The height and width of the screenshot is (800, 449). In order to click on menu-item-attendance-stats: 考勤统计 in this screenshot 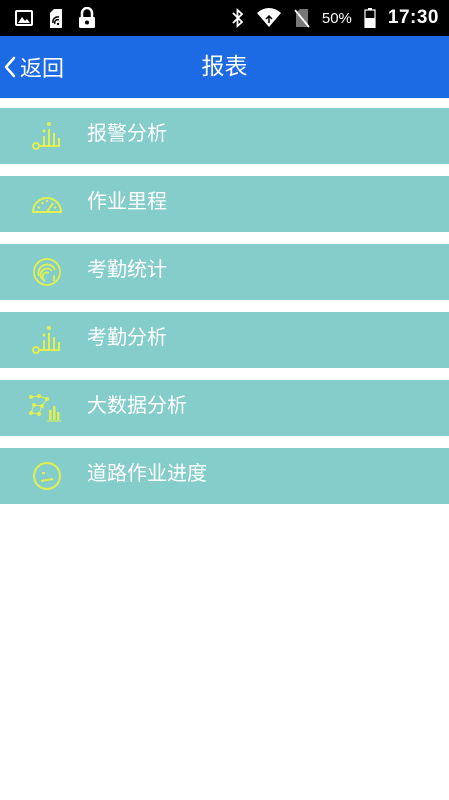, I will do `click(224, 272)`.